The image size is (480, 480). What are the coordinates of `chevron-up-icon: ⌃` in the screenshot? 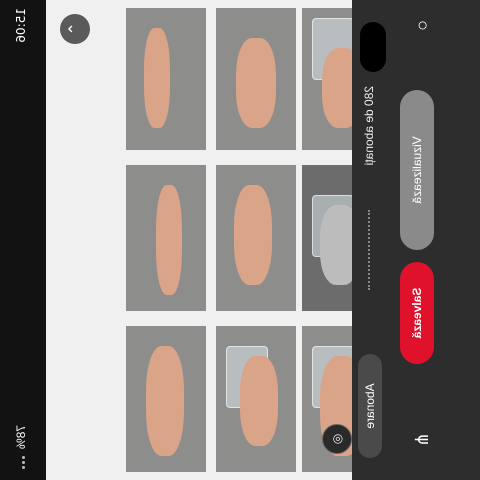 It's located at (75, 29).